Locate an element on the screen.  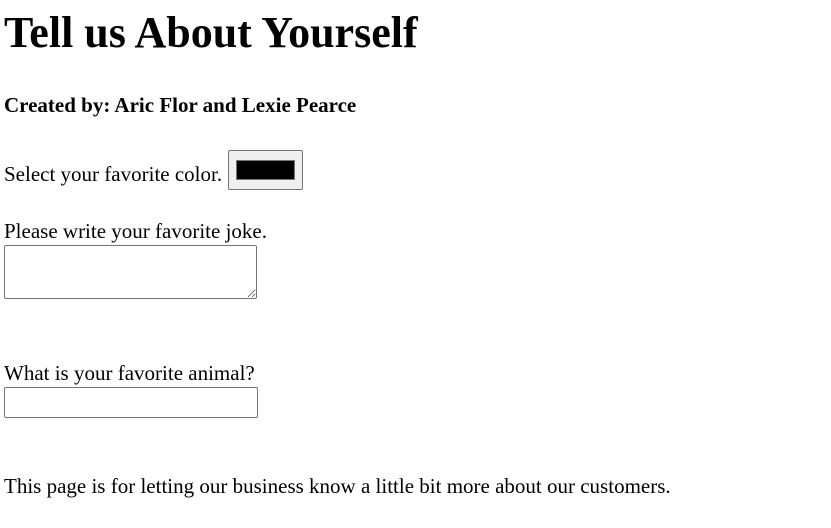
joke-textarea is located at coordinates (130, 272).